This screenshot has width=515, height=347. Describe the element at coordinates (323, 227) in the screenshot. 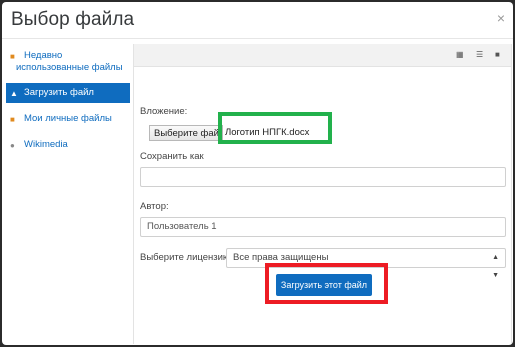

I see `author-input: Пользователь 1` at that location.